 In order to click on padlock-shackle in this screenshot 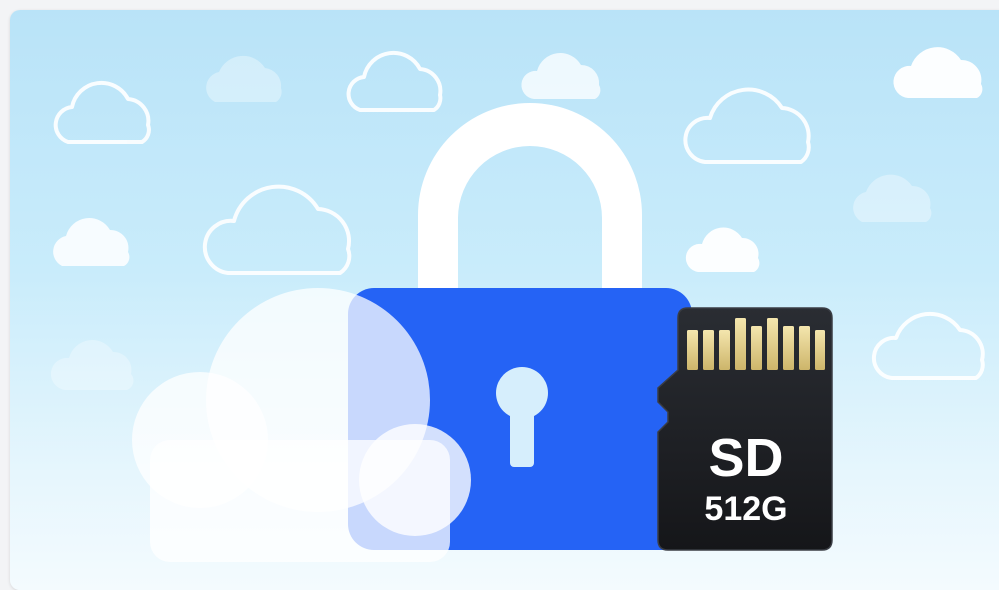, I will do `click(530, 201)`.